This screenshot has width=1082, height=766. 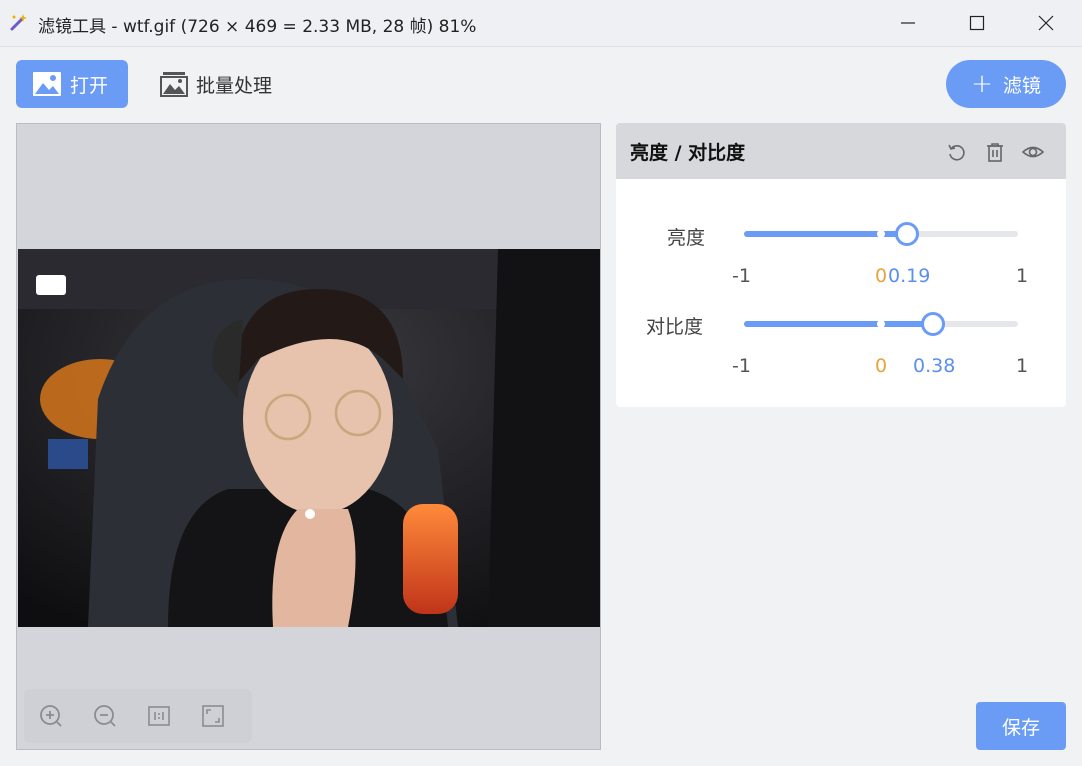 I want to click on add-filter-button: + 滤镜, so click(x=1006, y=84).